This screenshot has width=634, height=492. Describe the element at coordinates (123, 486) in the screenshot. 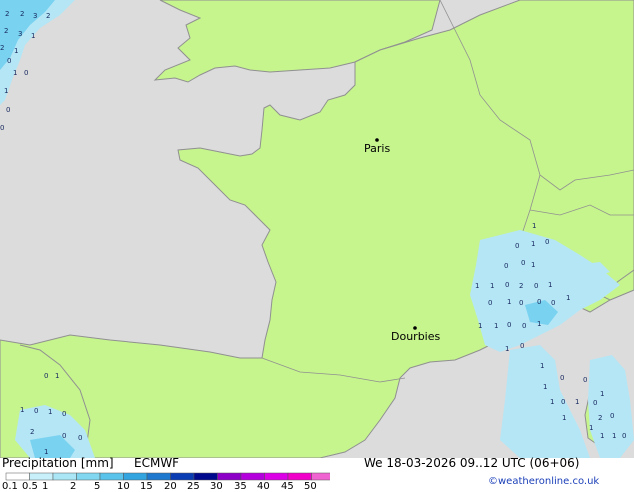

I see `scale-tick-label: 10` at that location.